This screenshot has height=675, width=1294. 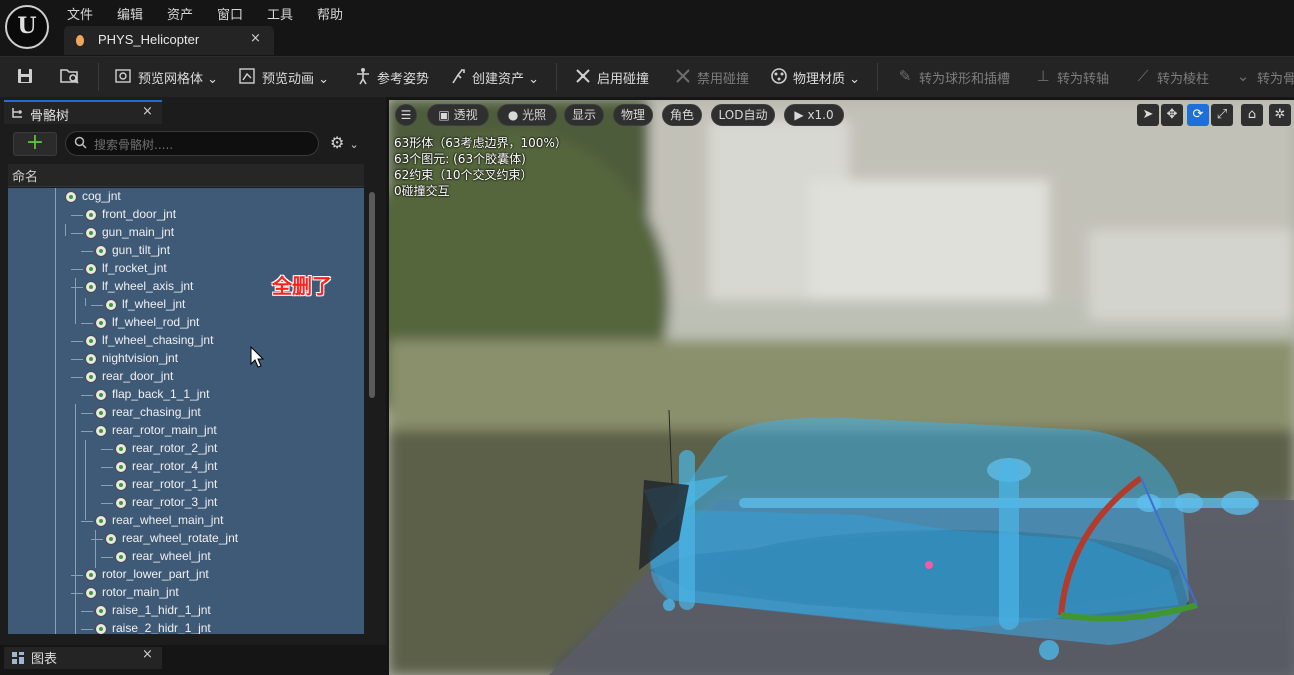 I want to click on physics-asset-icon, so click(x=80, y=40).